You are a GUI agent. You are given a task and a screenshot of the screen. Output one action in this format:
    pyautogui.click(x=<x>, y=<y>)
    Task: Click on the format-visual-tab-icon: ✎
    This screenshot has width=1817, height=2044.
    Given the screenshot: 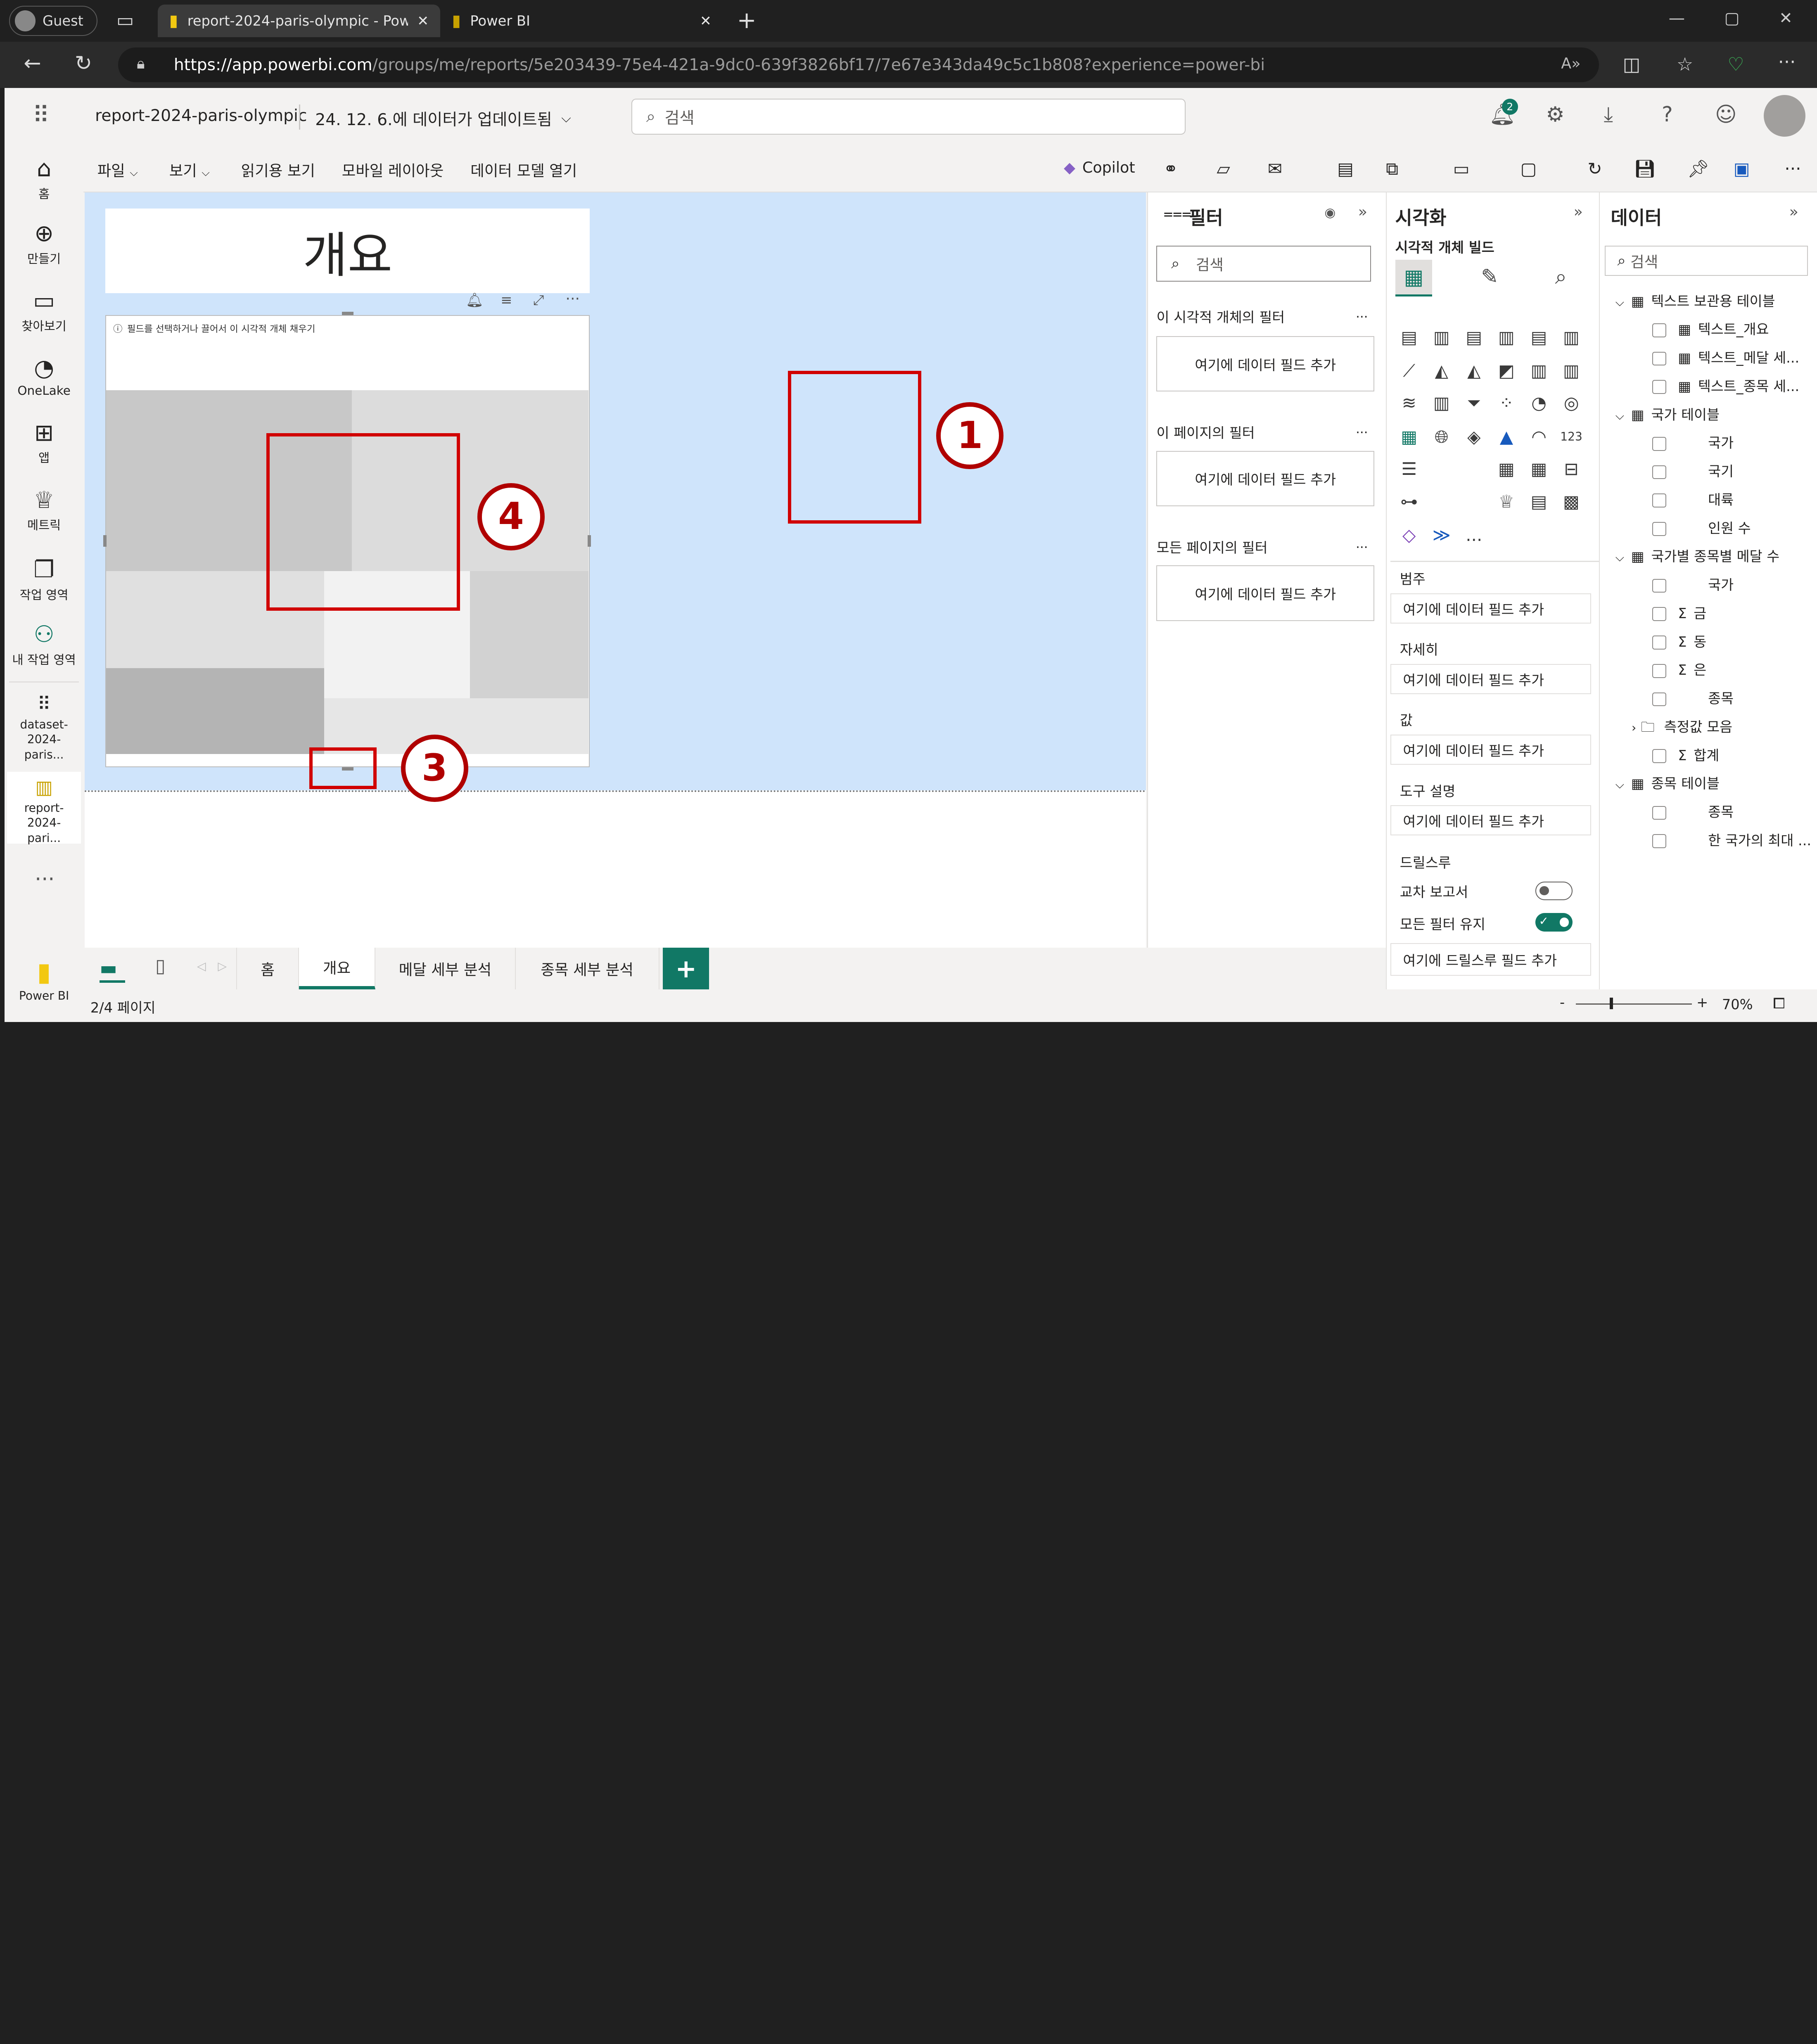 What is the action you would take?
    pyautogui.click(x=1489, y=276)
    